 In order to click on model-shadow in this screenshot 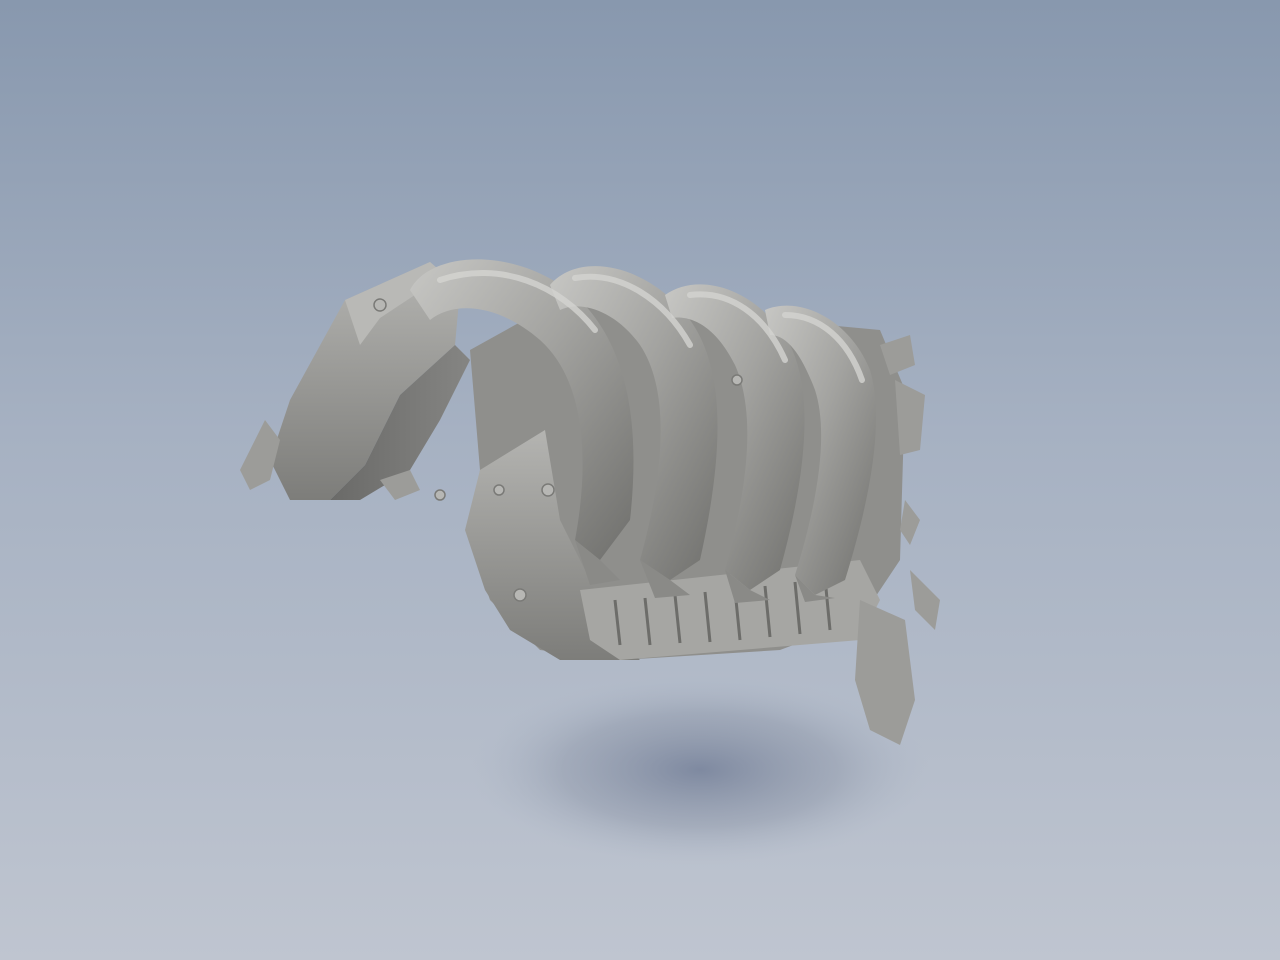, I will do `click(700, 770)`.